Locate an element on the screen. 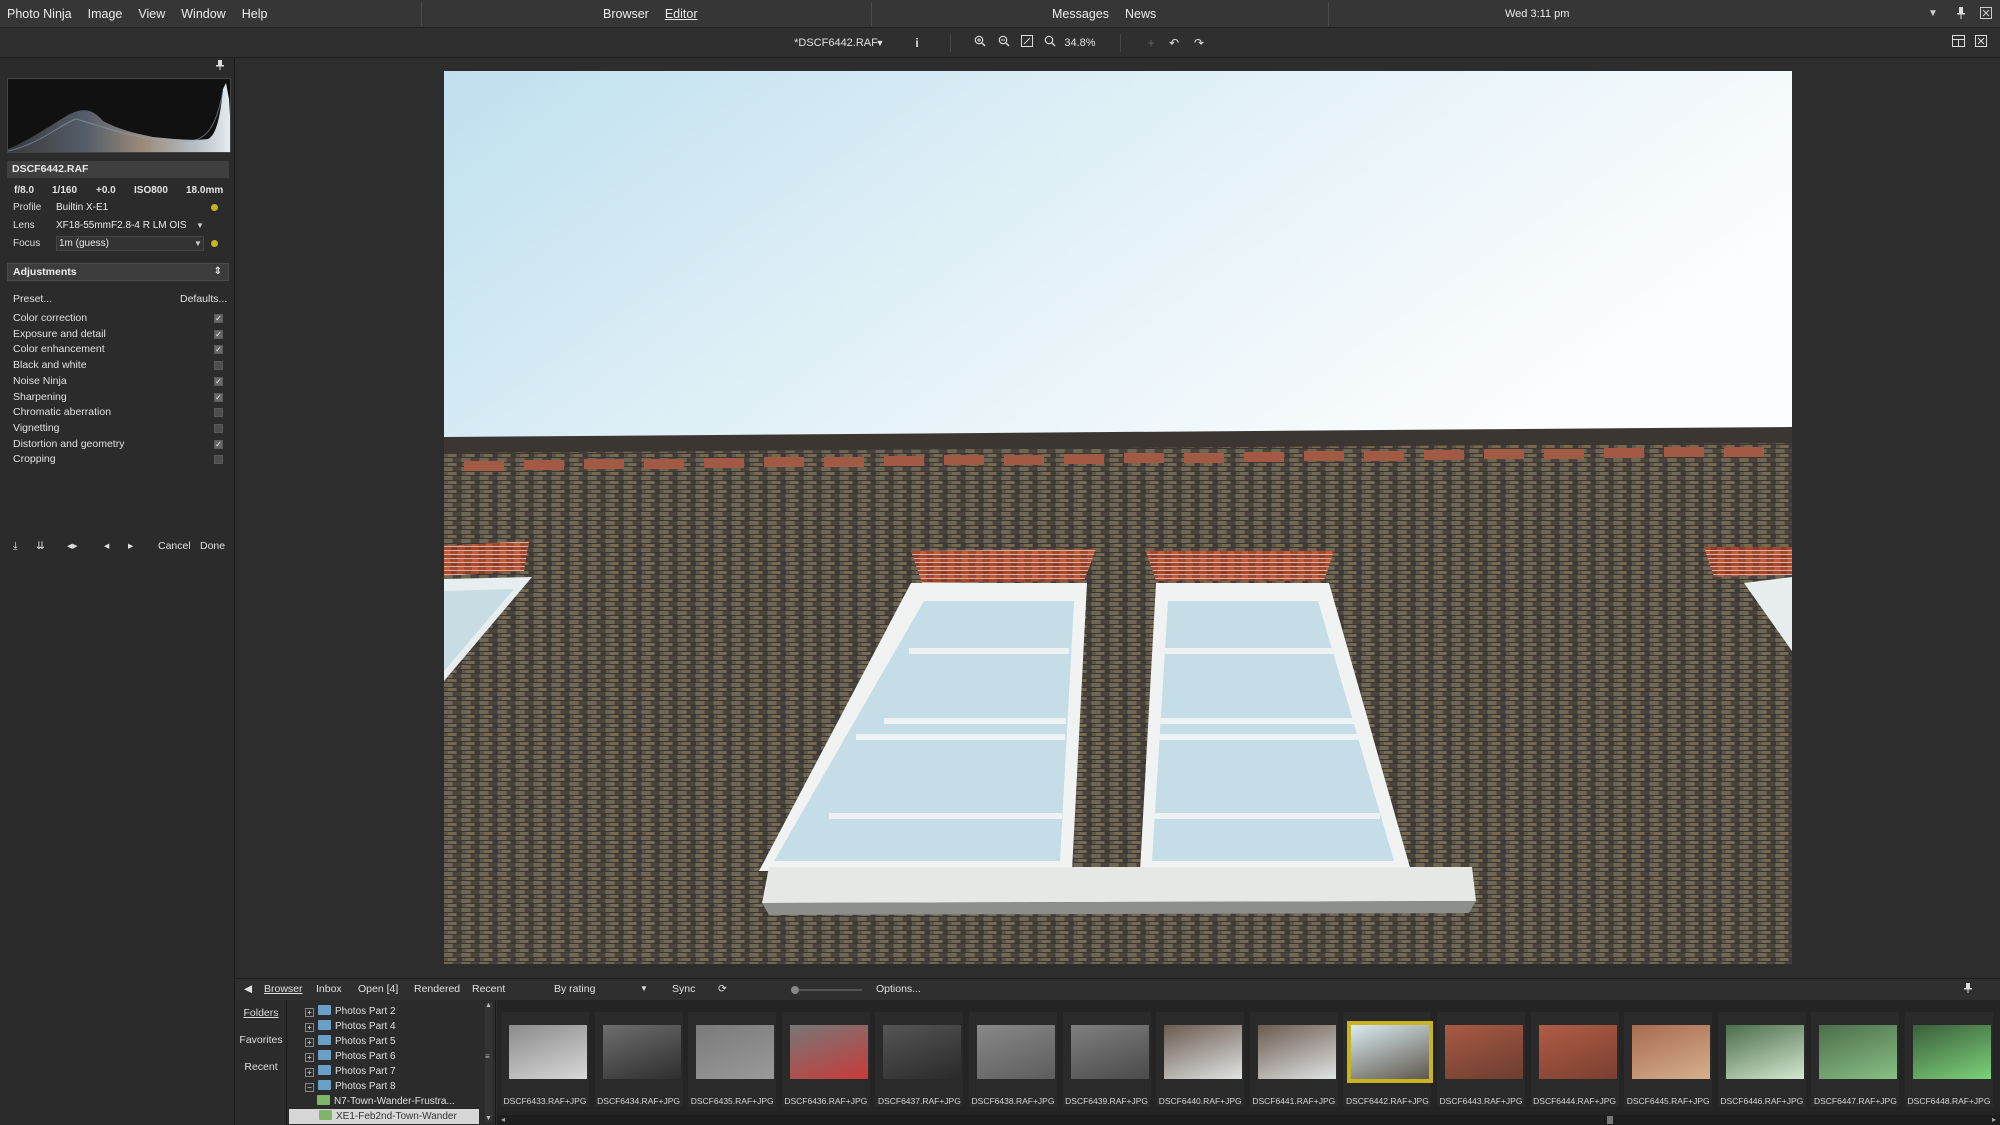 The height and width of the screenshot is (1125, 2000). thumbnail: DSCF6437.RAF+JPG is located at coordinates (919, 1059).